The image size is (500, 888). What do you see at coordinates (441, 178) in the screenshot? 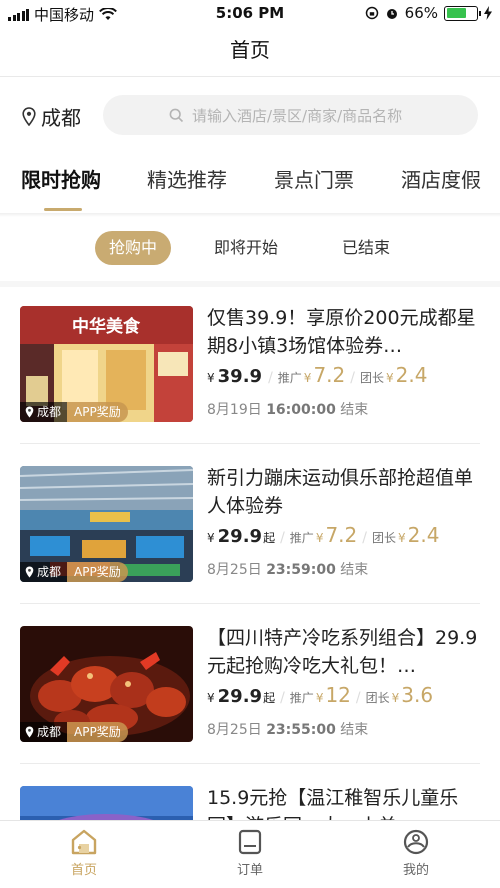
I see `tab-hotel-vacation: 酒店度假` at bounding box center [441, 178].